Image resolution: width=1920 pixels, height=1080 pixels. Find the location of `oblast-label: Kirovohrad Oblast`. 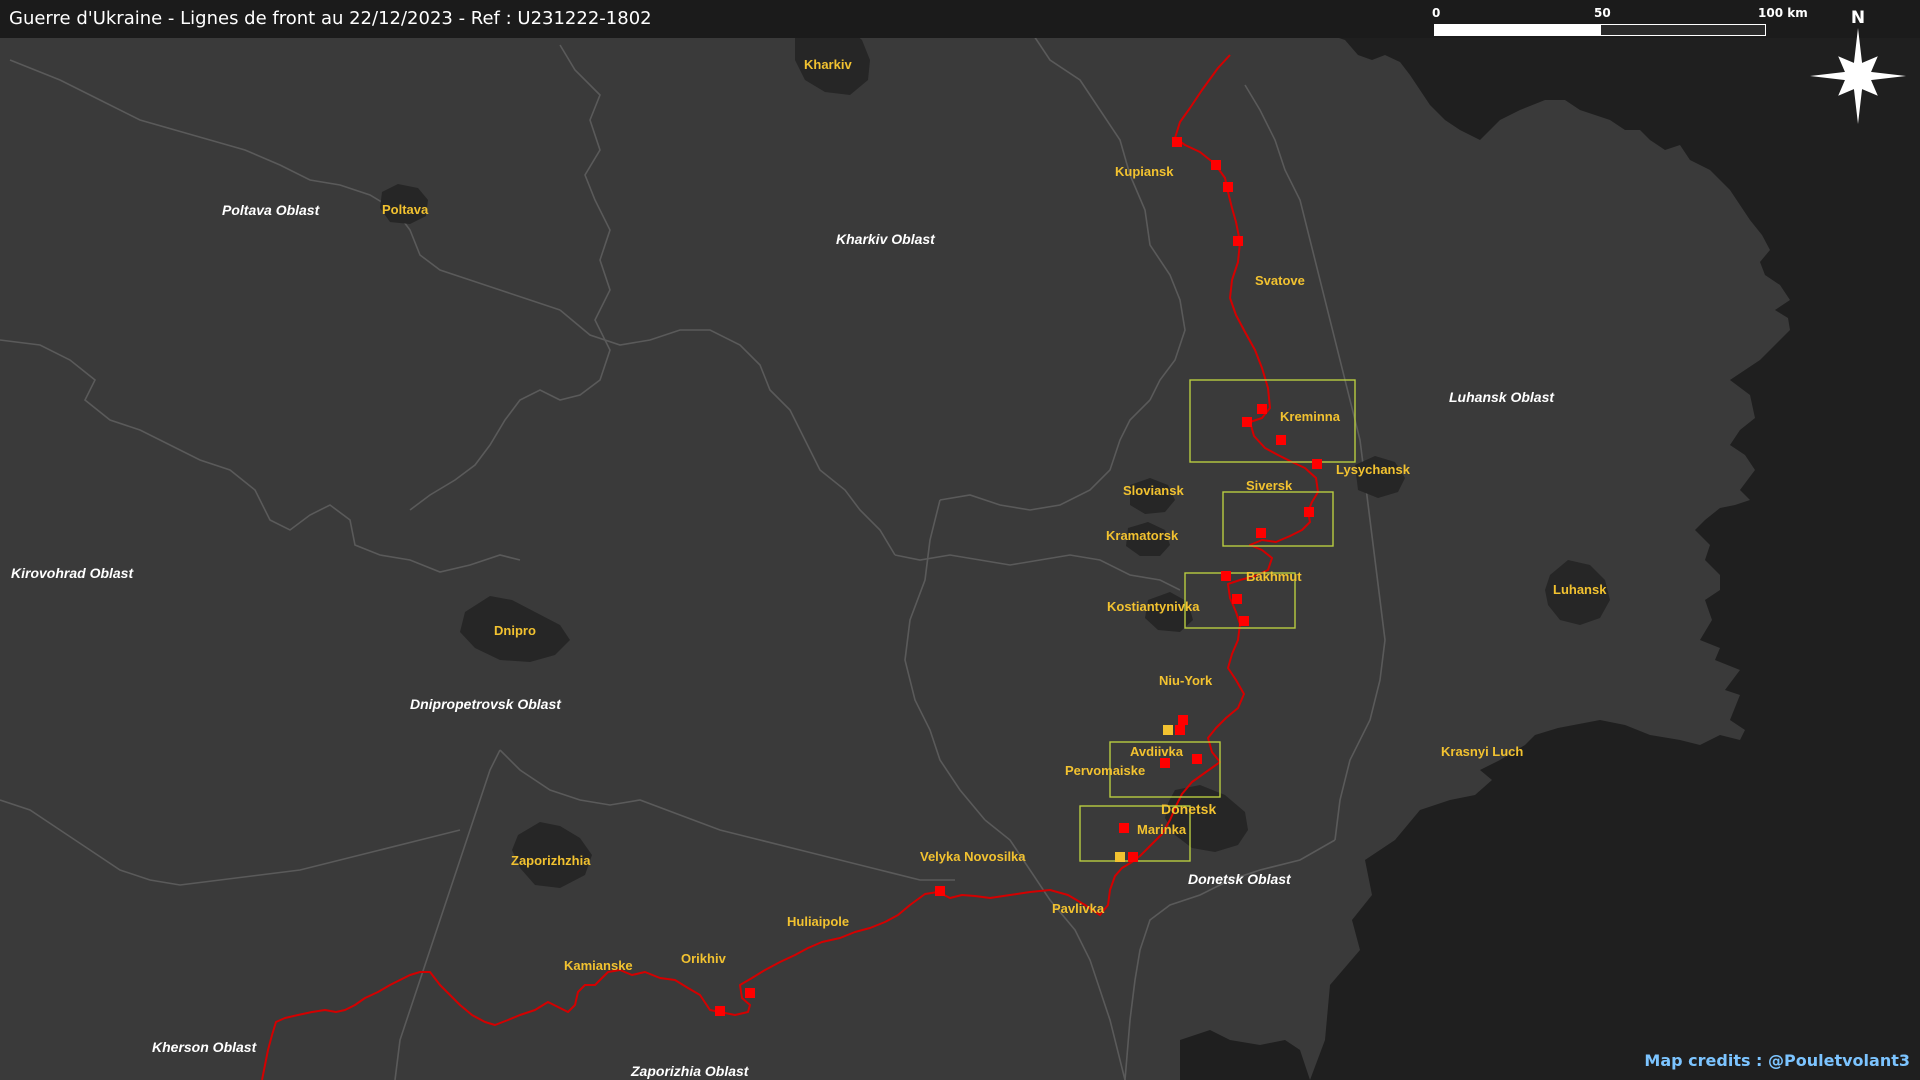

oblast-label: Kirovohrad Oblast is located at coordinates (72, 573).